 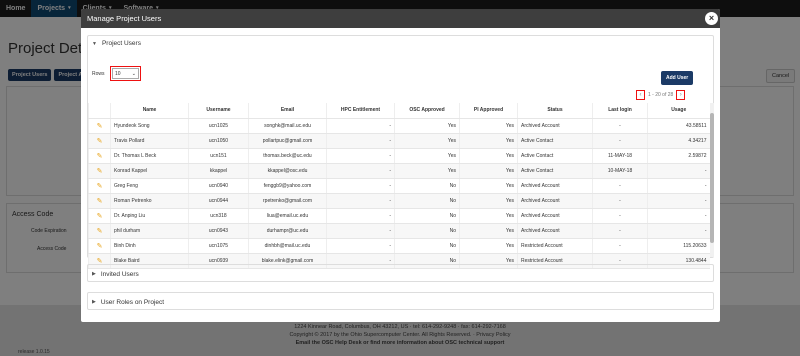 I want to click on cell-username: ucn0944, so click(x=218, y=201).